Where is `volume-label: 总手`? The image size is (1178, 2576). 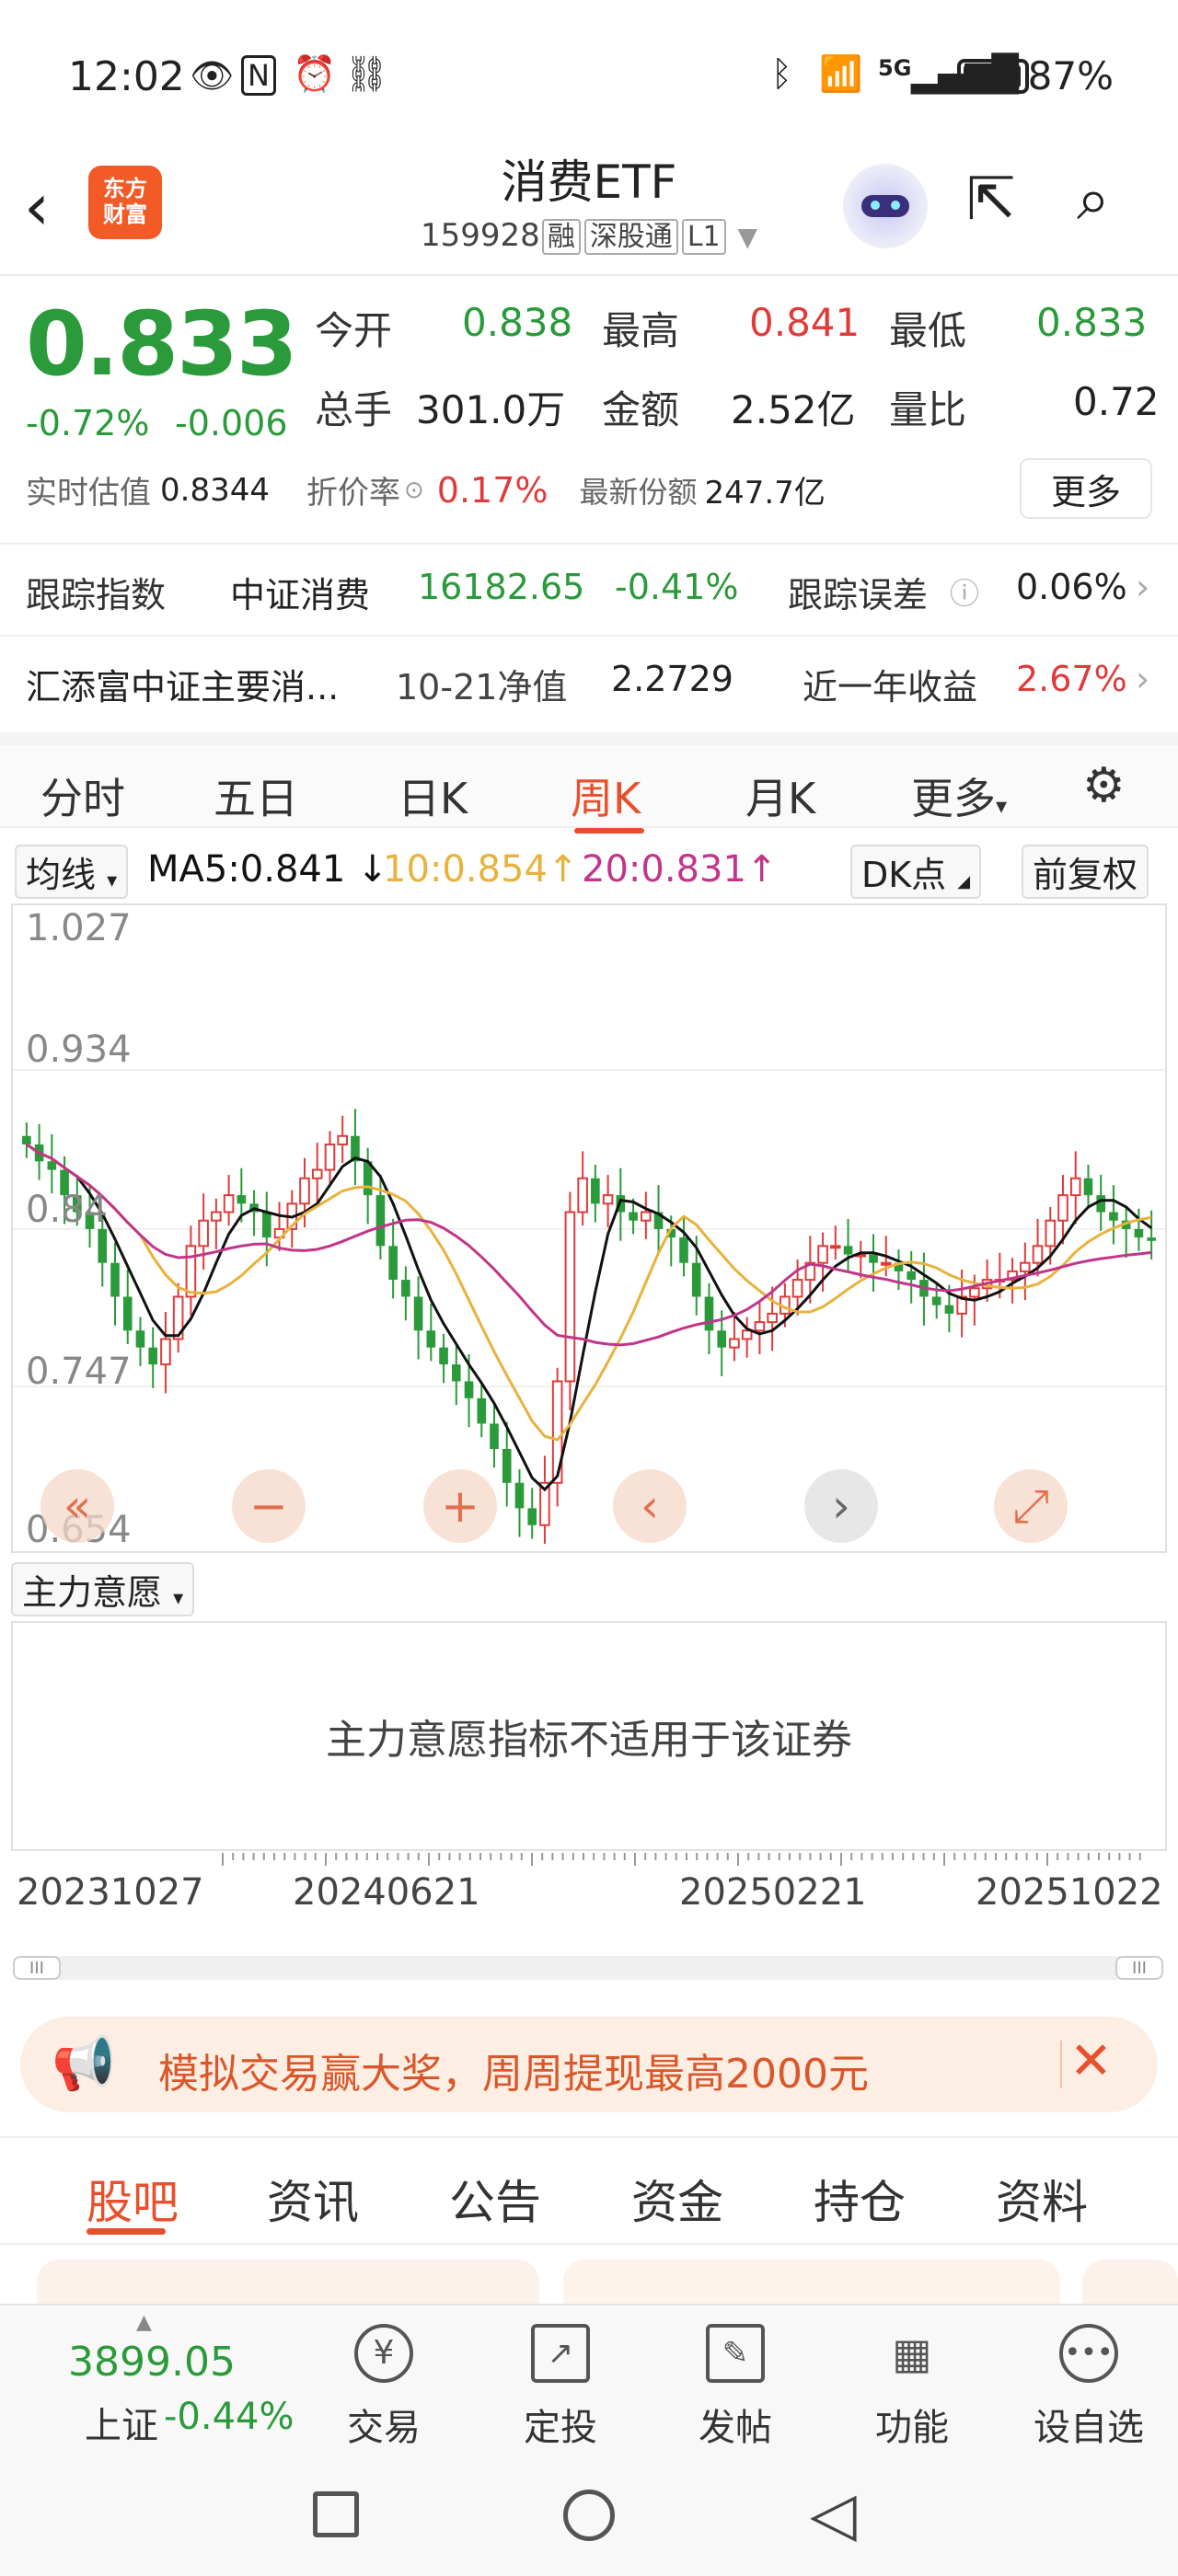
volume-label: 总手 is located at coordinates (354, 409).